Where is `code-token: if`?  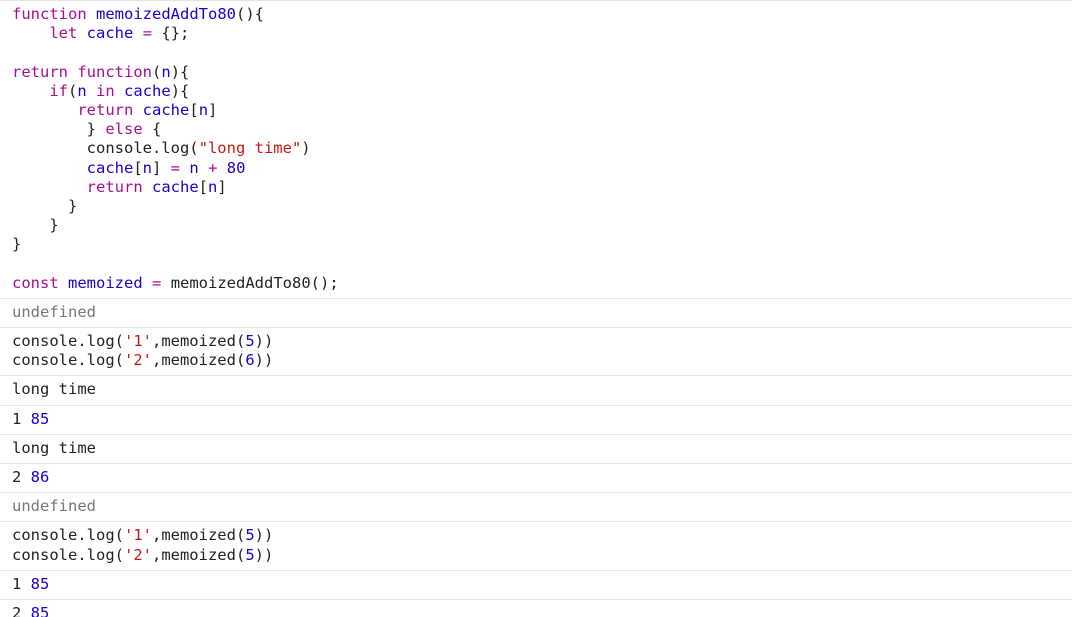 code-token: if is located at coordinates (58, 90).